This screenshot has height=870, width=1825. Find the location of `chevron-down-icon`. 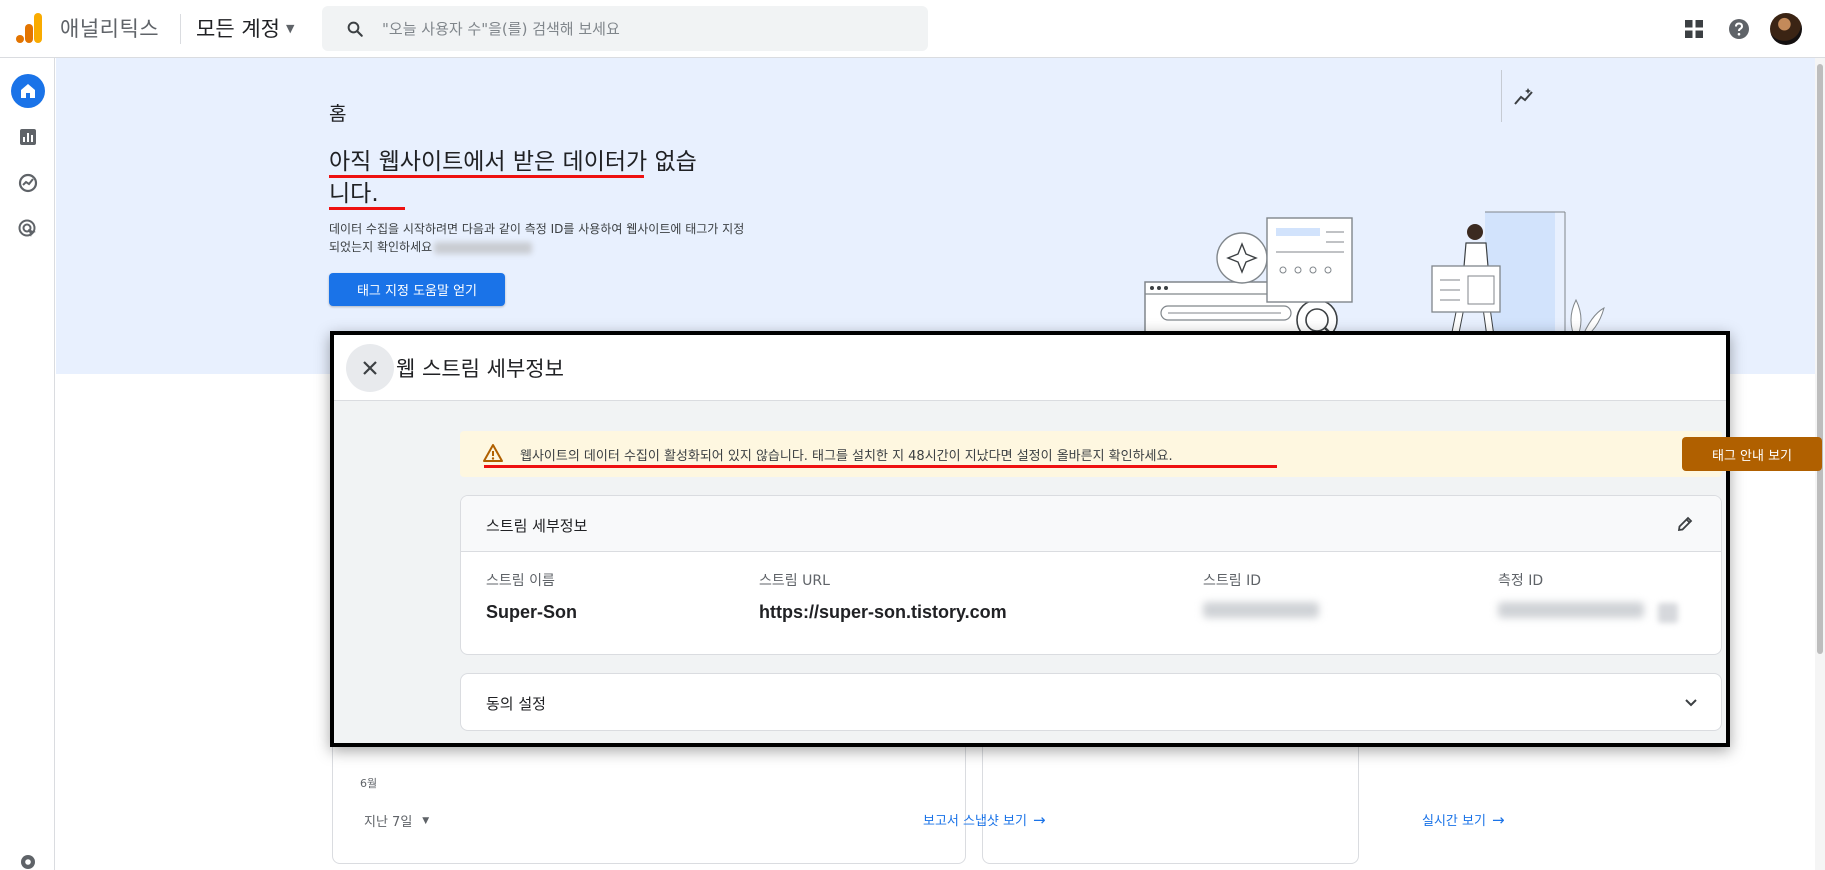

chevron-down-icon is located at coordinates (1691, 702).